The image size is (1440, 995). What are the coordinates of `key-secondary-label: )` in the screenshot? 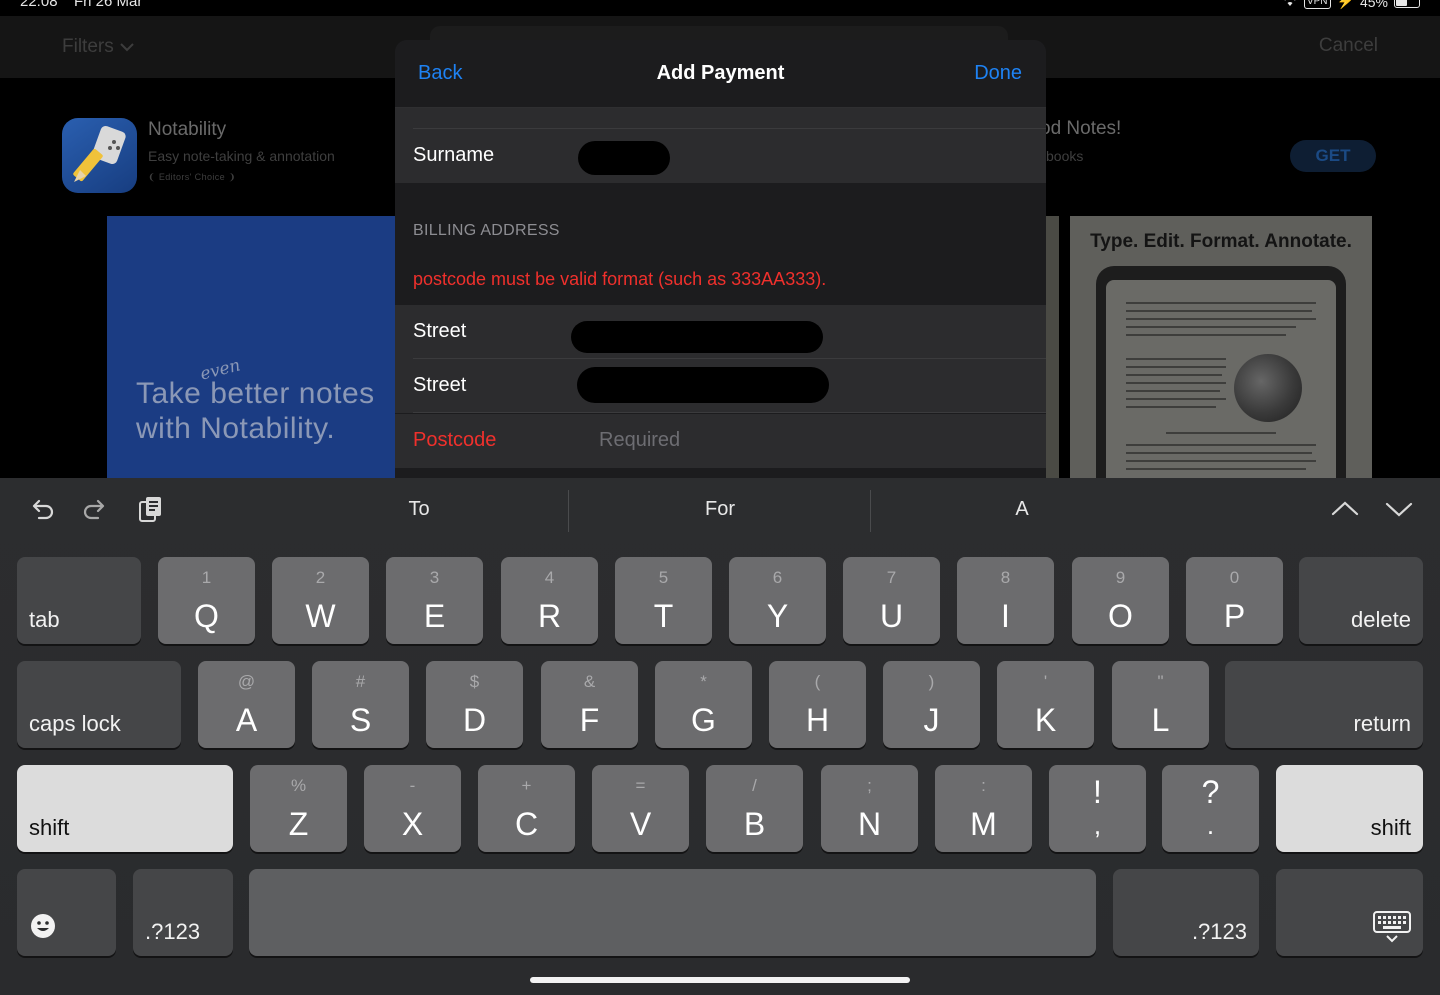 It's located at (931, 681).